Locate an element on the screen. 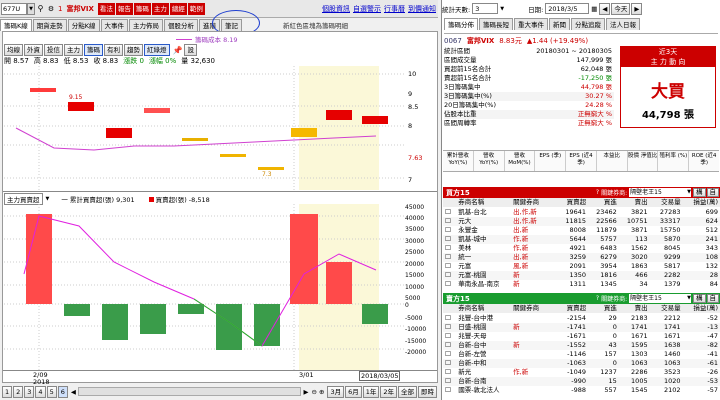 The width and height of the screenshot is (720, 400). period-select: 3 is located at coordinates (485, 8).